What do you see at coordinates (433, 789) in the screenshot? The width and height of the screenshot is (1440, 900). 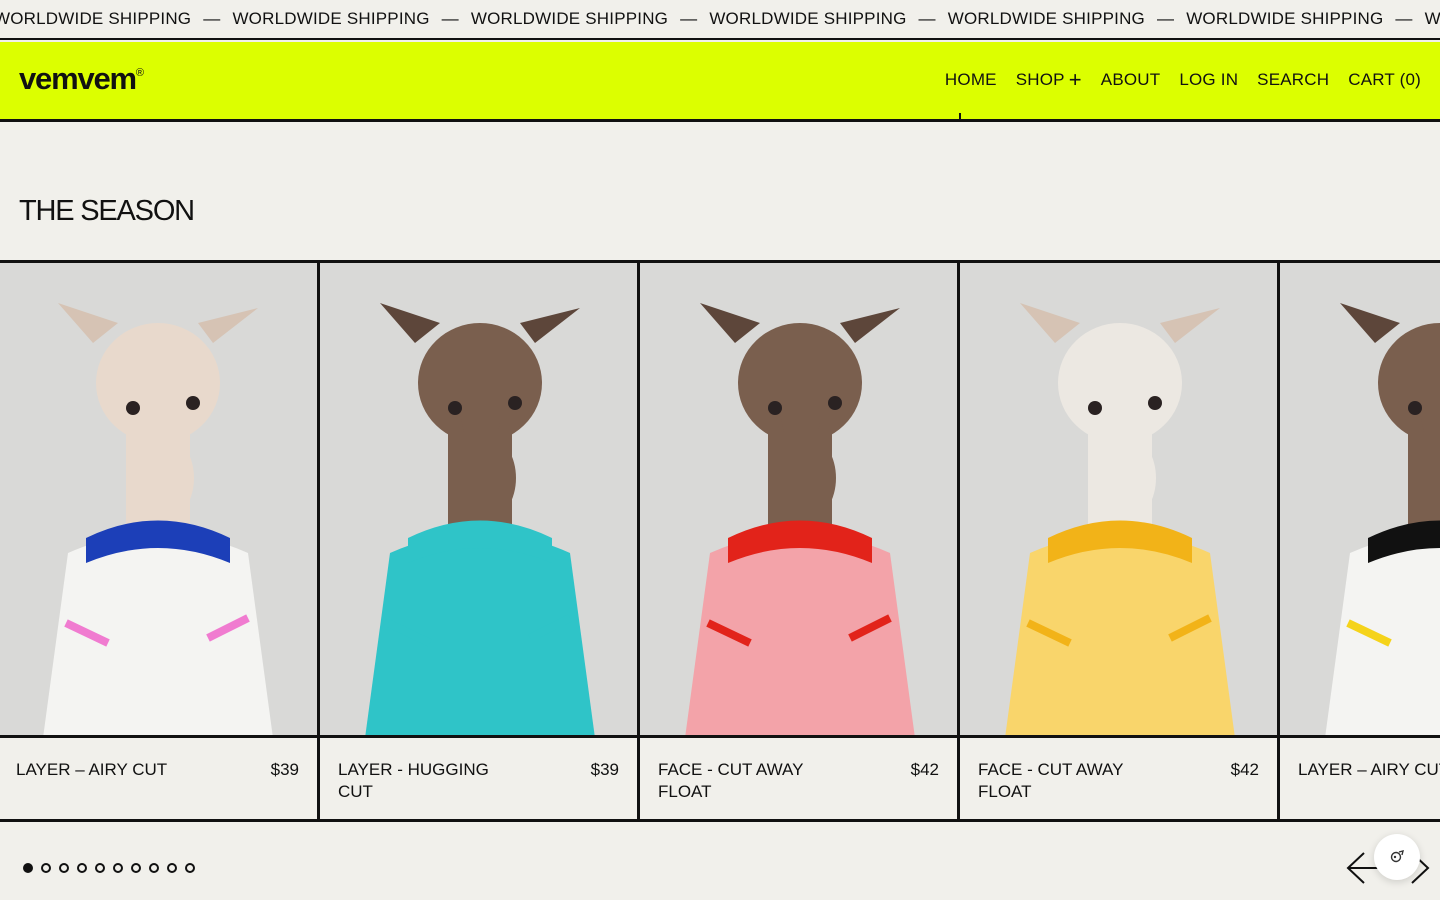 I see `product-name: LAYER - HUGGING CUT` at bounding box center [433, 789].